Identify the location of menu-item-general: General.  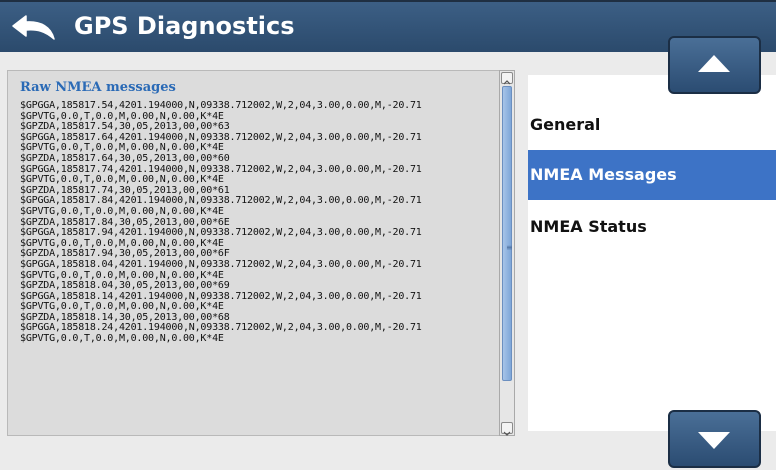
(652, 125).